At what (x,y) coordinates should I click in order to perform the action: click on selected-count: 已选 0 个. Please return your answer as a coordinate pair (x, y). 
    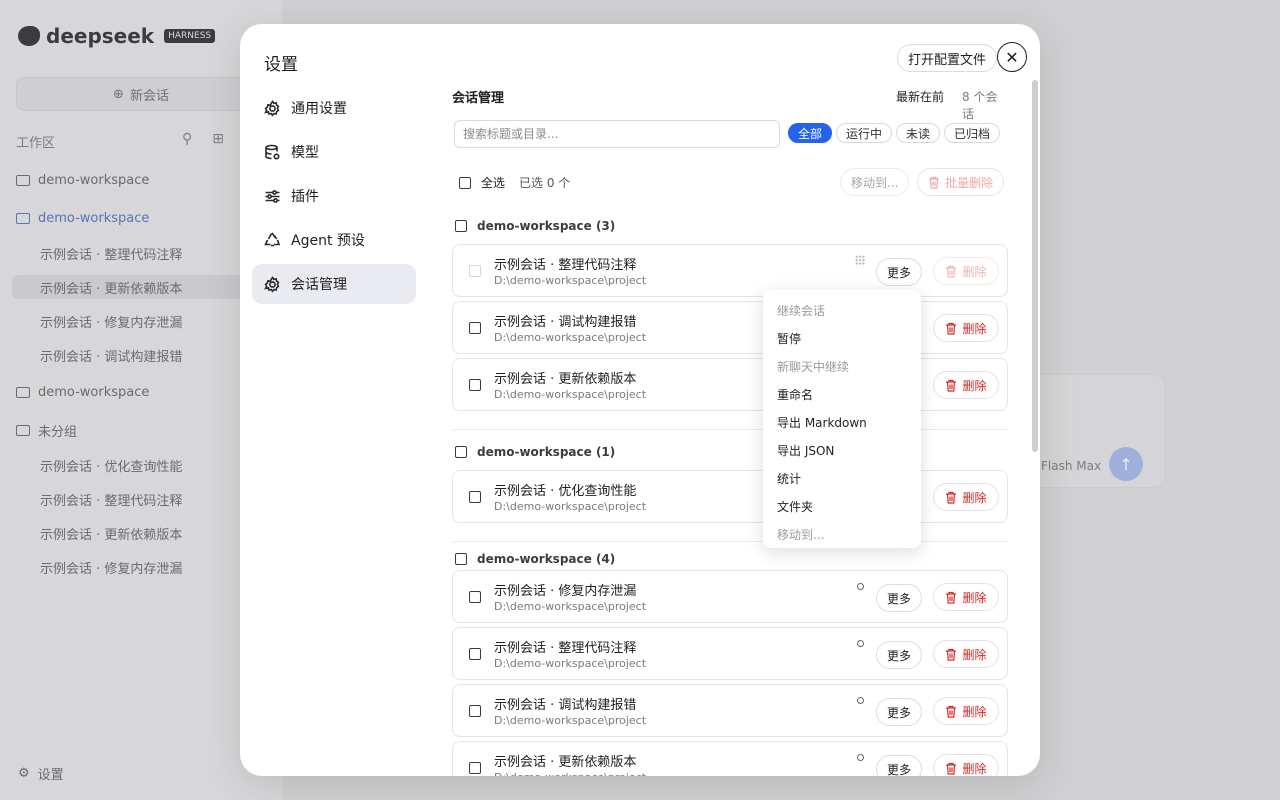
    Looking at the image, I should click on (545, 183).